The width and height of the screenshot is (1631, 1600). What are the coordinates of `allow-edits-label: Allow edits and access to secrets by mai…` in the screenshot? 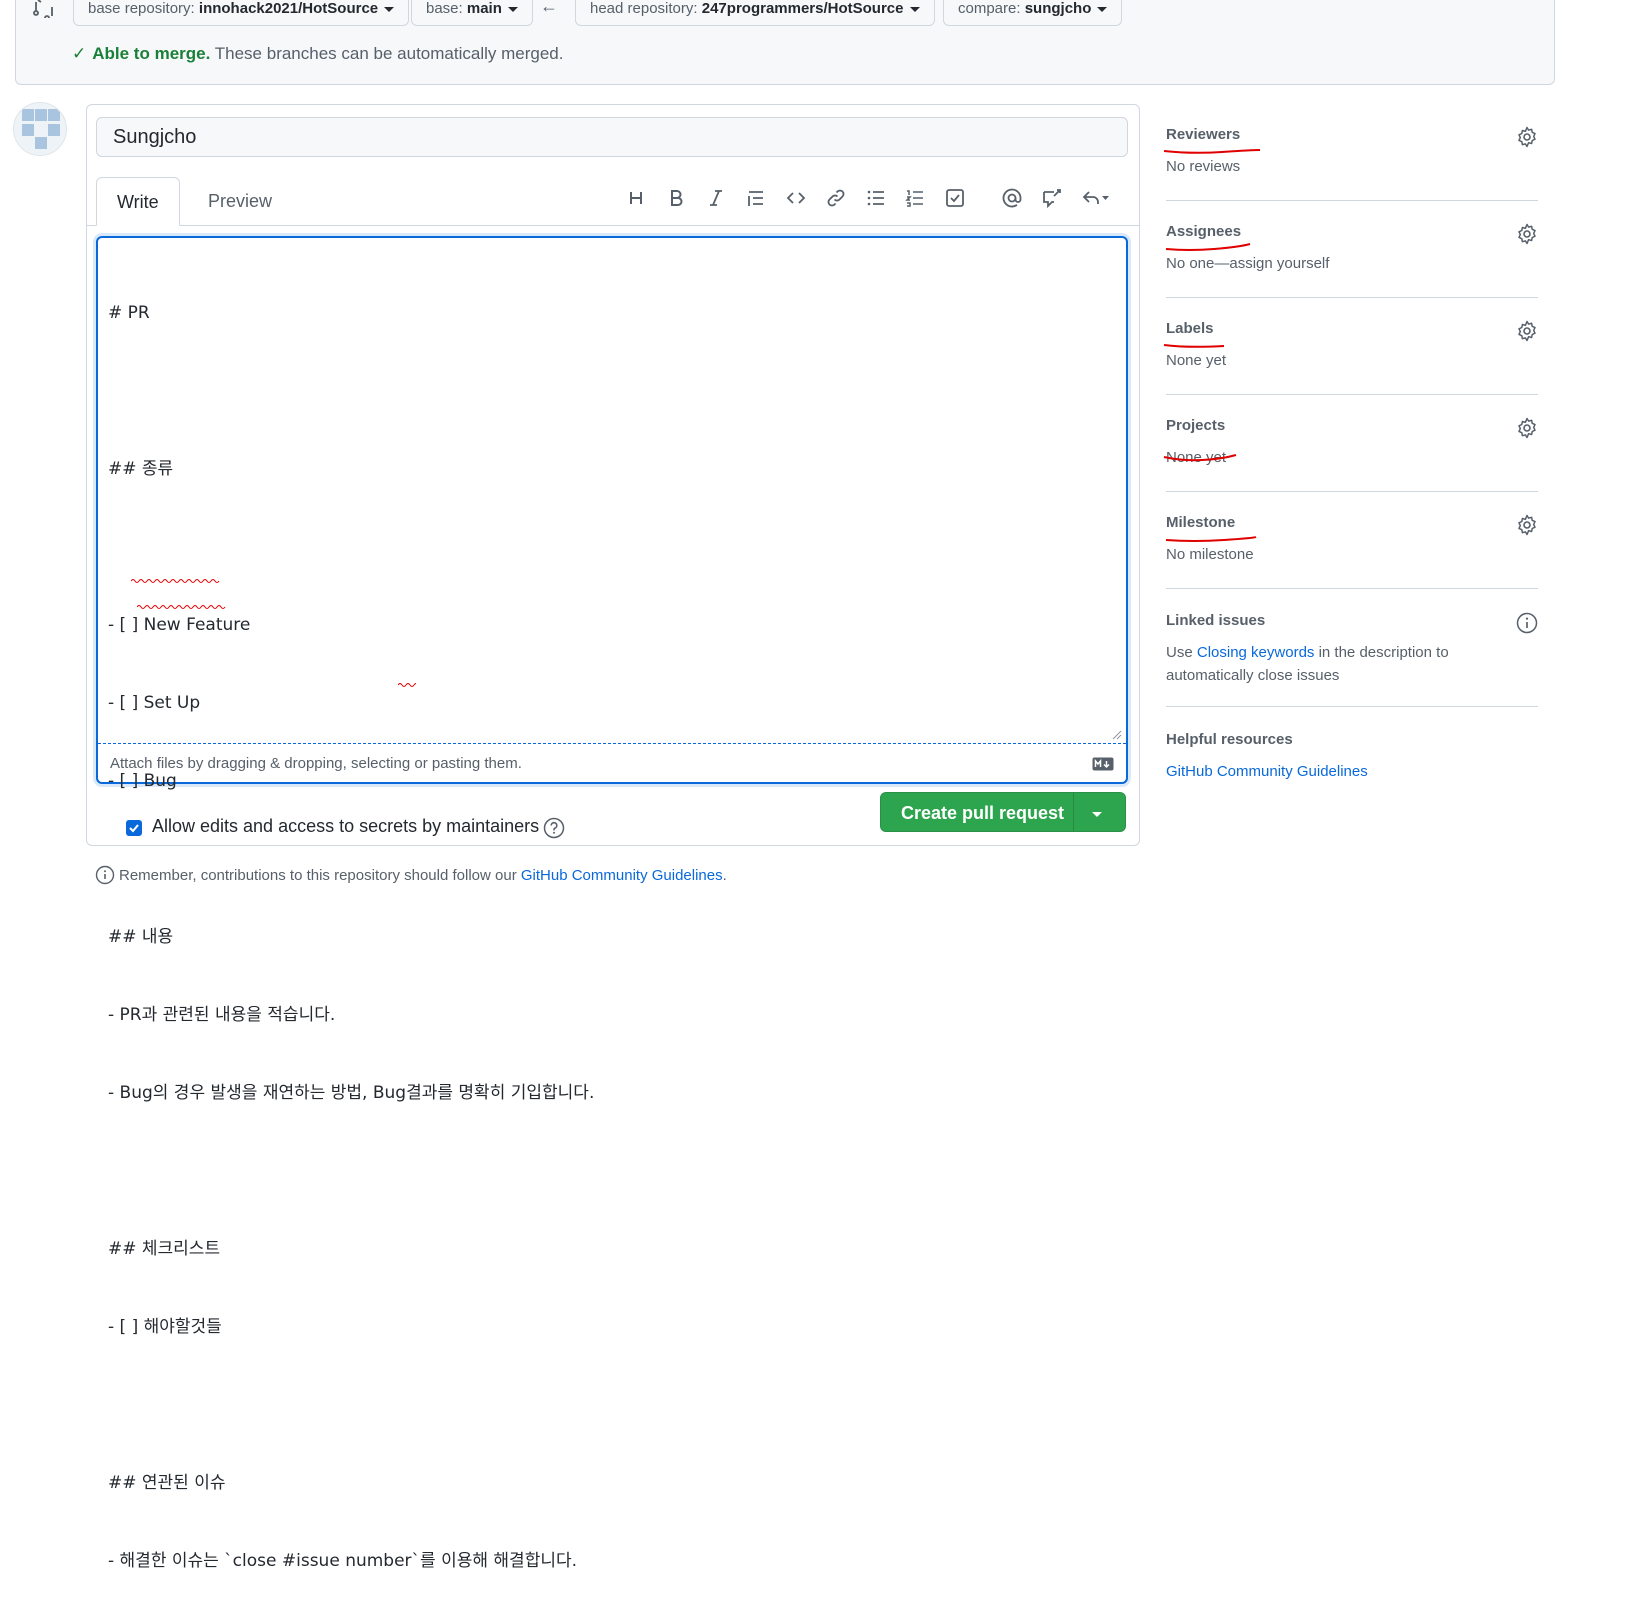 It's located at (345, 826).